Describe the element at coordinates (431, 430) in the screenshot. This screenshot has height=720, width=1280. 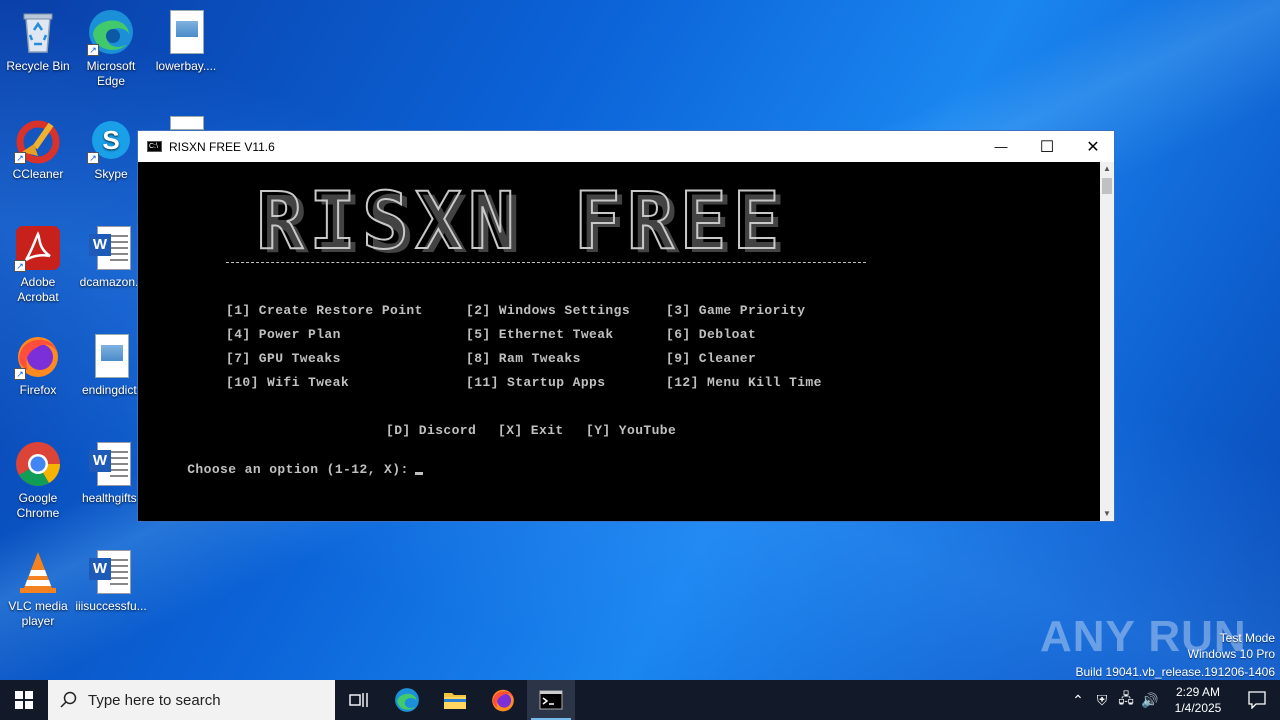
I see `menu-option-discord: [D] Discord` at that location.